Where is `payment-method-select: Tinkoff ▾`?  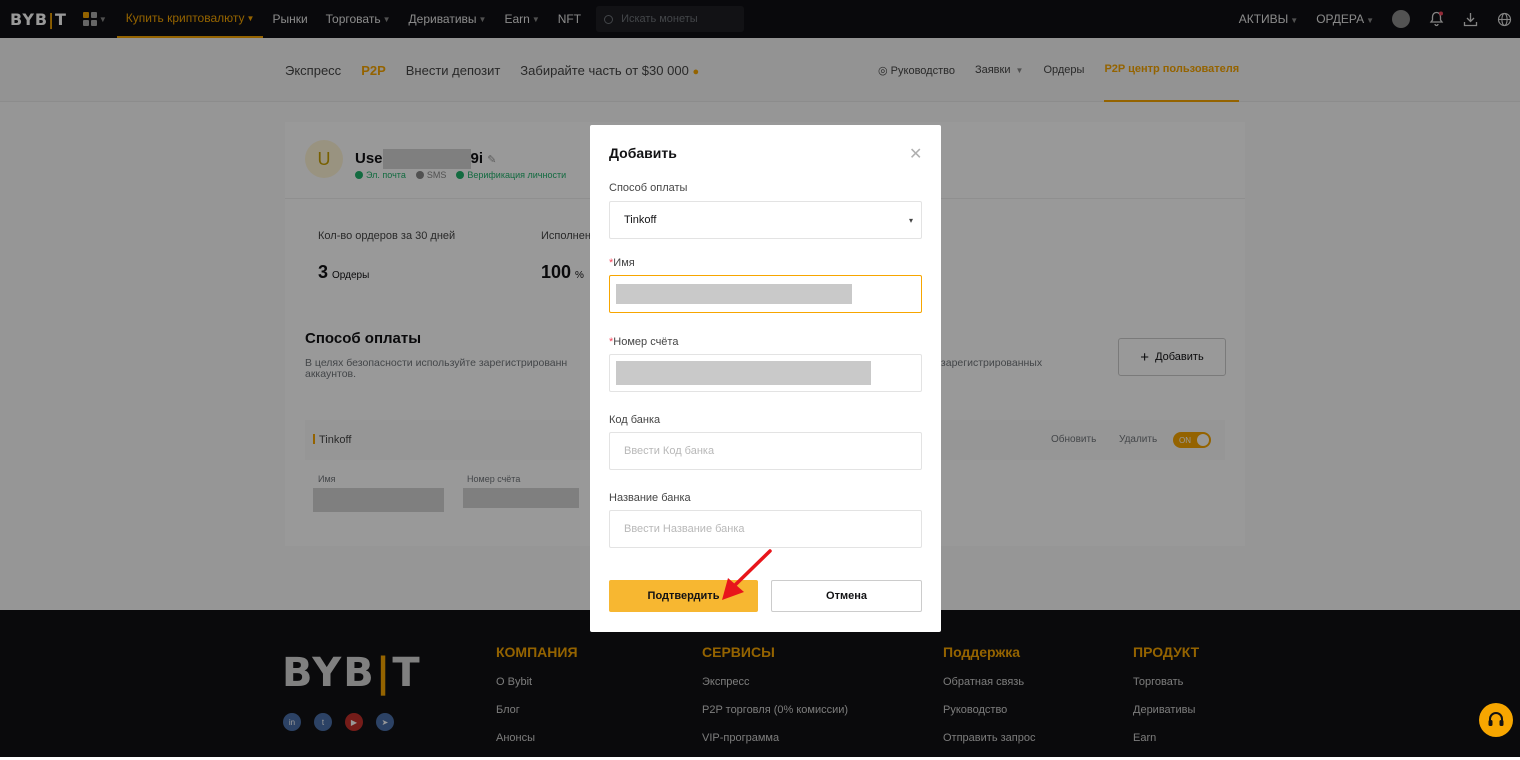 payment-method-select: Tinkoff ▾ is located at coordinates (765, 220).